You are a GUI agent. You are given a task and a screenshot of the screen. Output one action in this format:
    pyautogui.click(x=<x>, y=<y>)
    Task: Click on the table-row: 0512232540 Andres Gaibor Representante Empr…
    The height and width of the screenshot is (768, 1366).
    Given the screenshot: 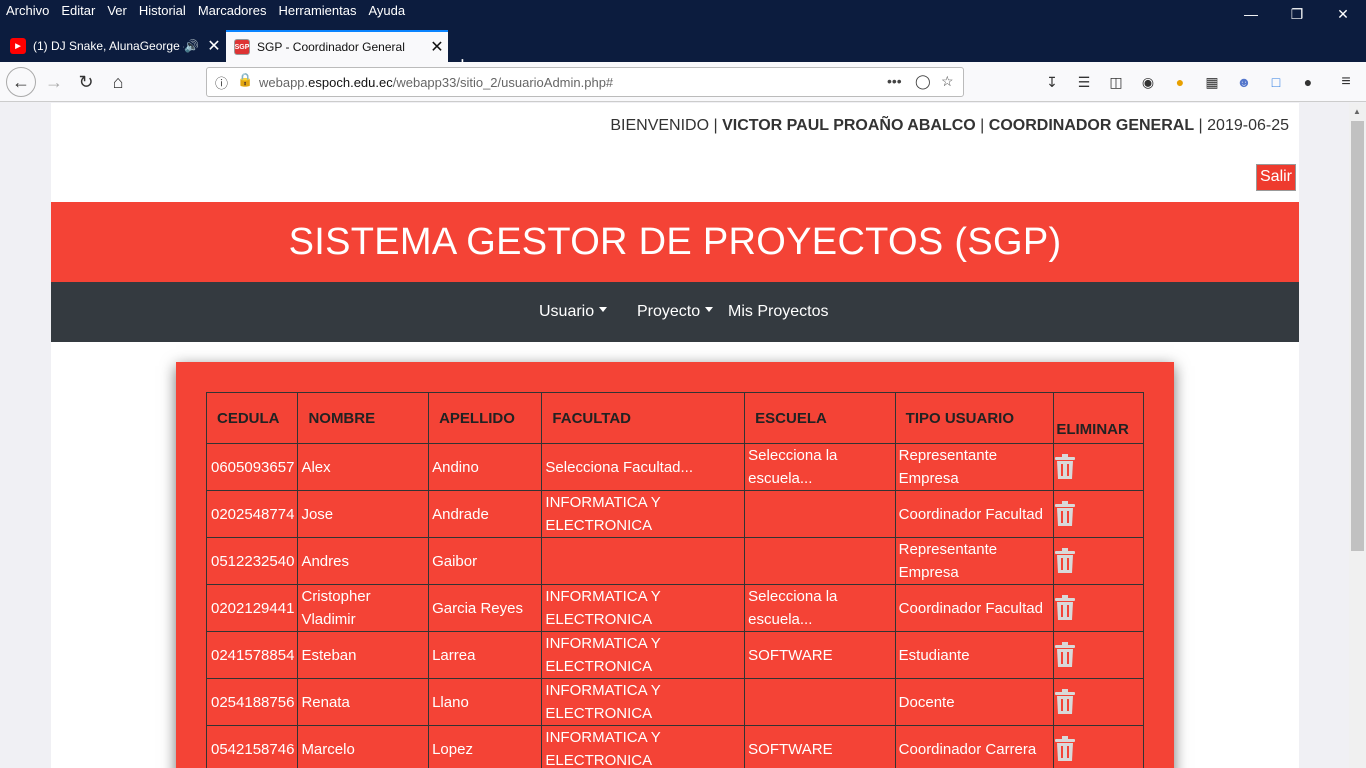 What is the action you would take?
    pyautogui.click(x=674, y=561)
    